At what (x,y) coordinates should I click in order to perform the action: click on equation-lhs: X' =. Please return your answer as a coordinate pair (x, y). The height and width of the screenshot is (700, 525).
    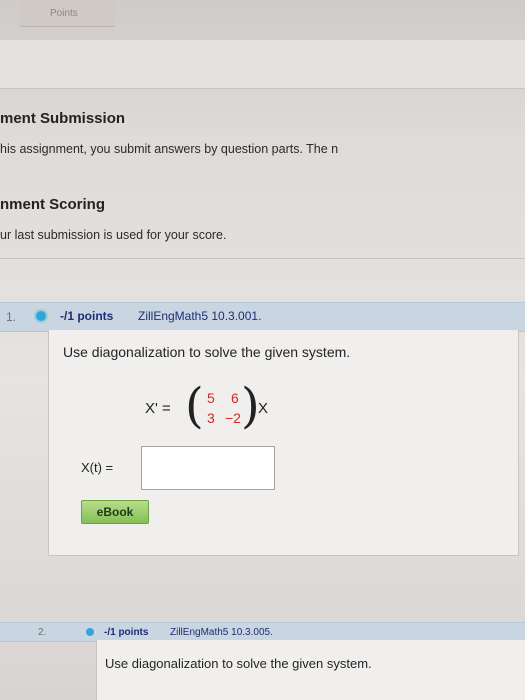
    Looking at the image, I should click on (158, 408).